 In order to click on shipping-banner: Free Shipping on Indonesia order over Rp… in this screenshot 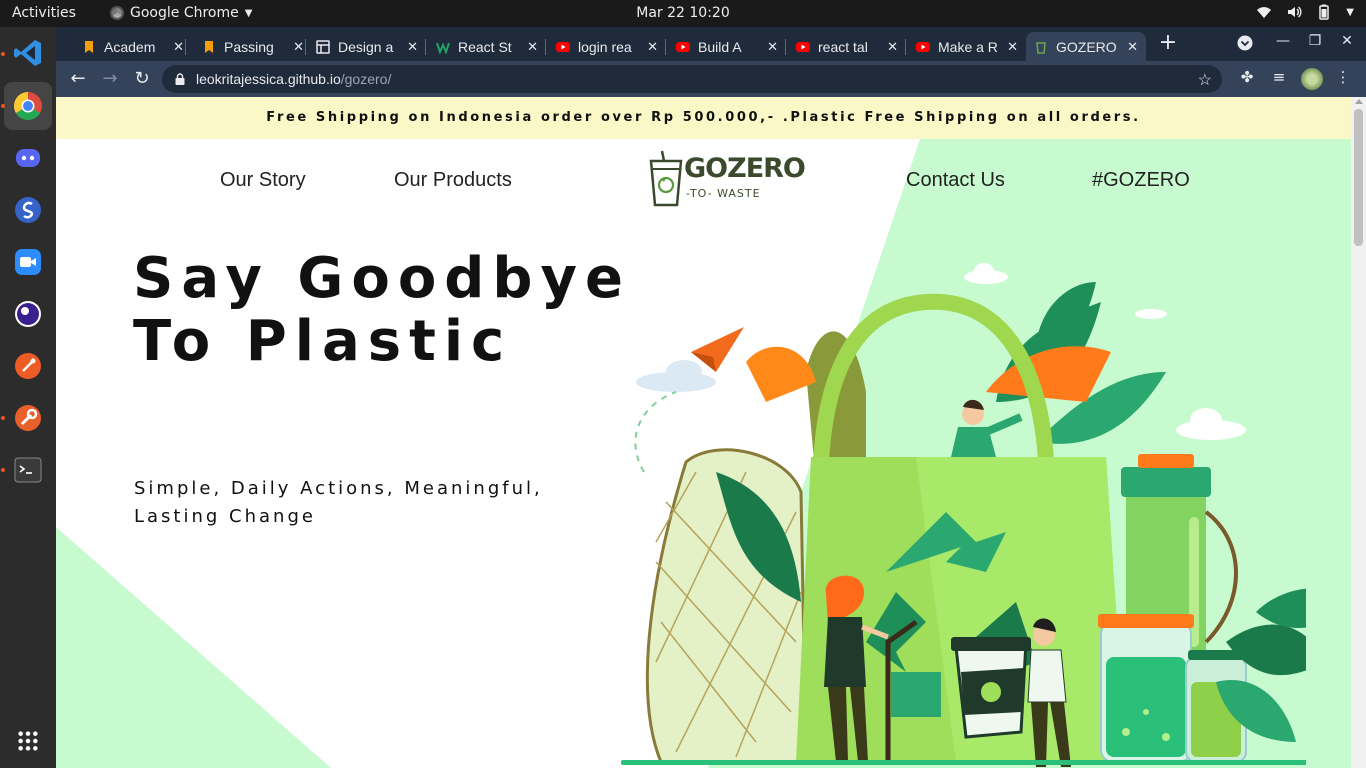, I will do `click(703, 118)`.